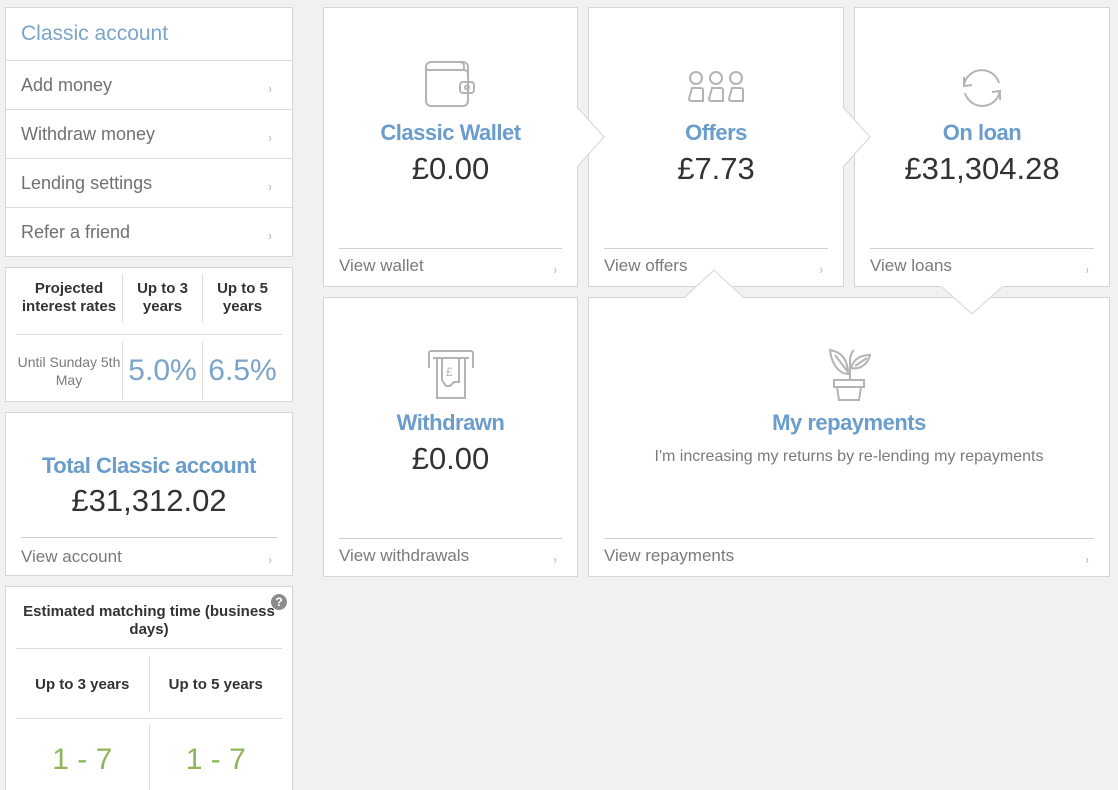 The image size is (1118, 790). Describe the element at coordinates (849, 555) in the screenshot. I see `view-repayments-link: View repayments ›` at that location.